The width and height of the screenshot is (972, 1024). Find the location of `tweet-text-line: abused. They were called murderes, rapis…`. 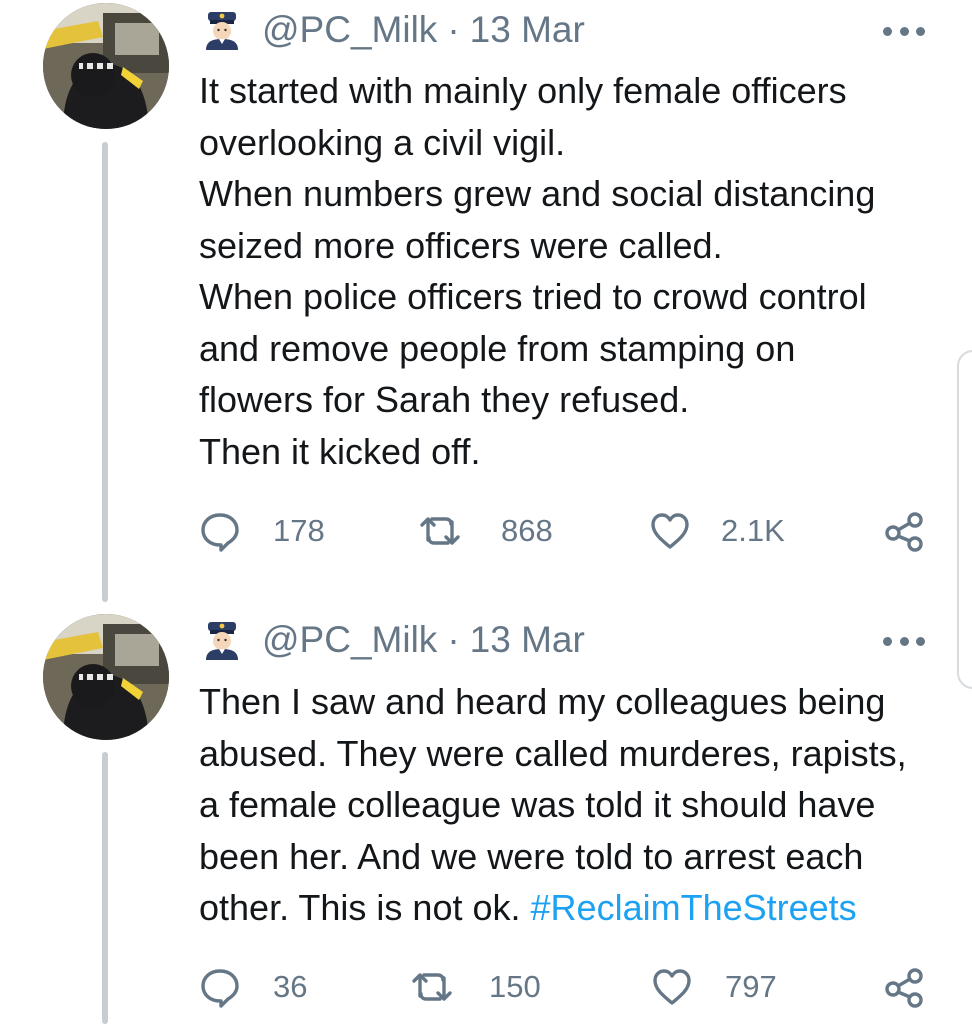

tweet-text-line: abused. They were called murderes, rapis… is located at coordinates (553, 753).